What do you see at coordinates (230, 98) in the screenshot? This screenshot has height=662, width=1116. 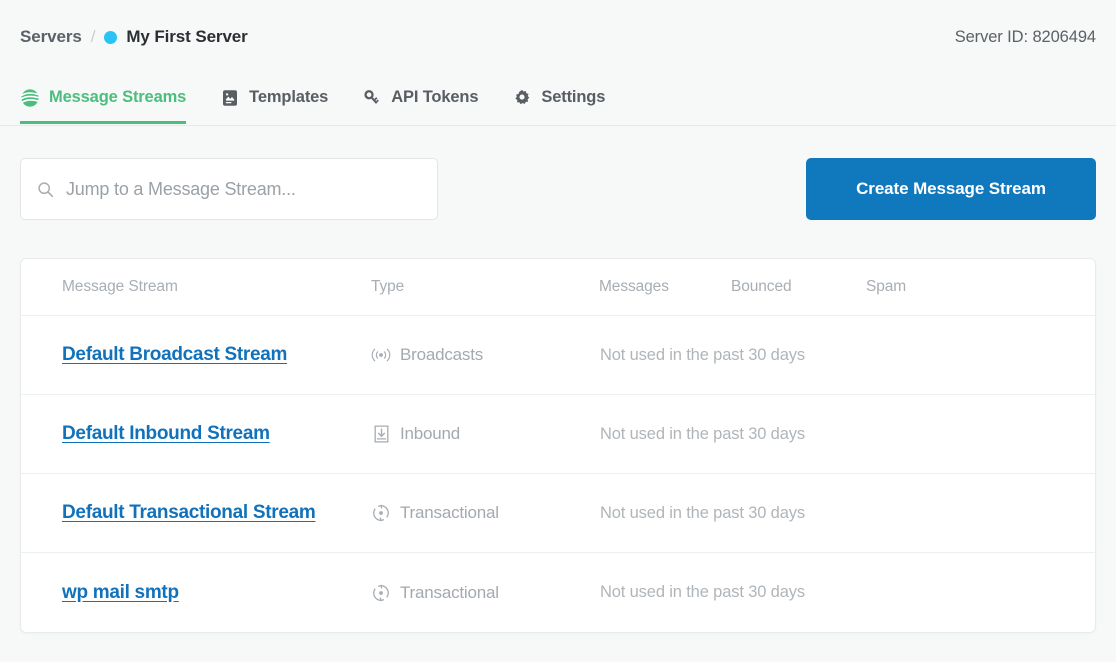 I see `templates-icon` at bounding box center [230, 98].